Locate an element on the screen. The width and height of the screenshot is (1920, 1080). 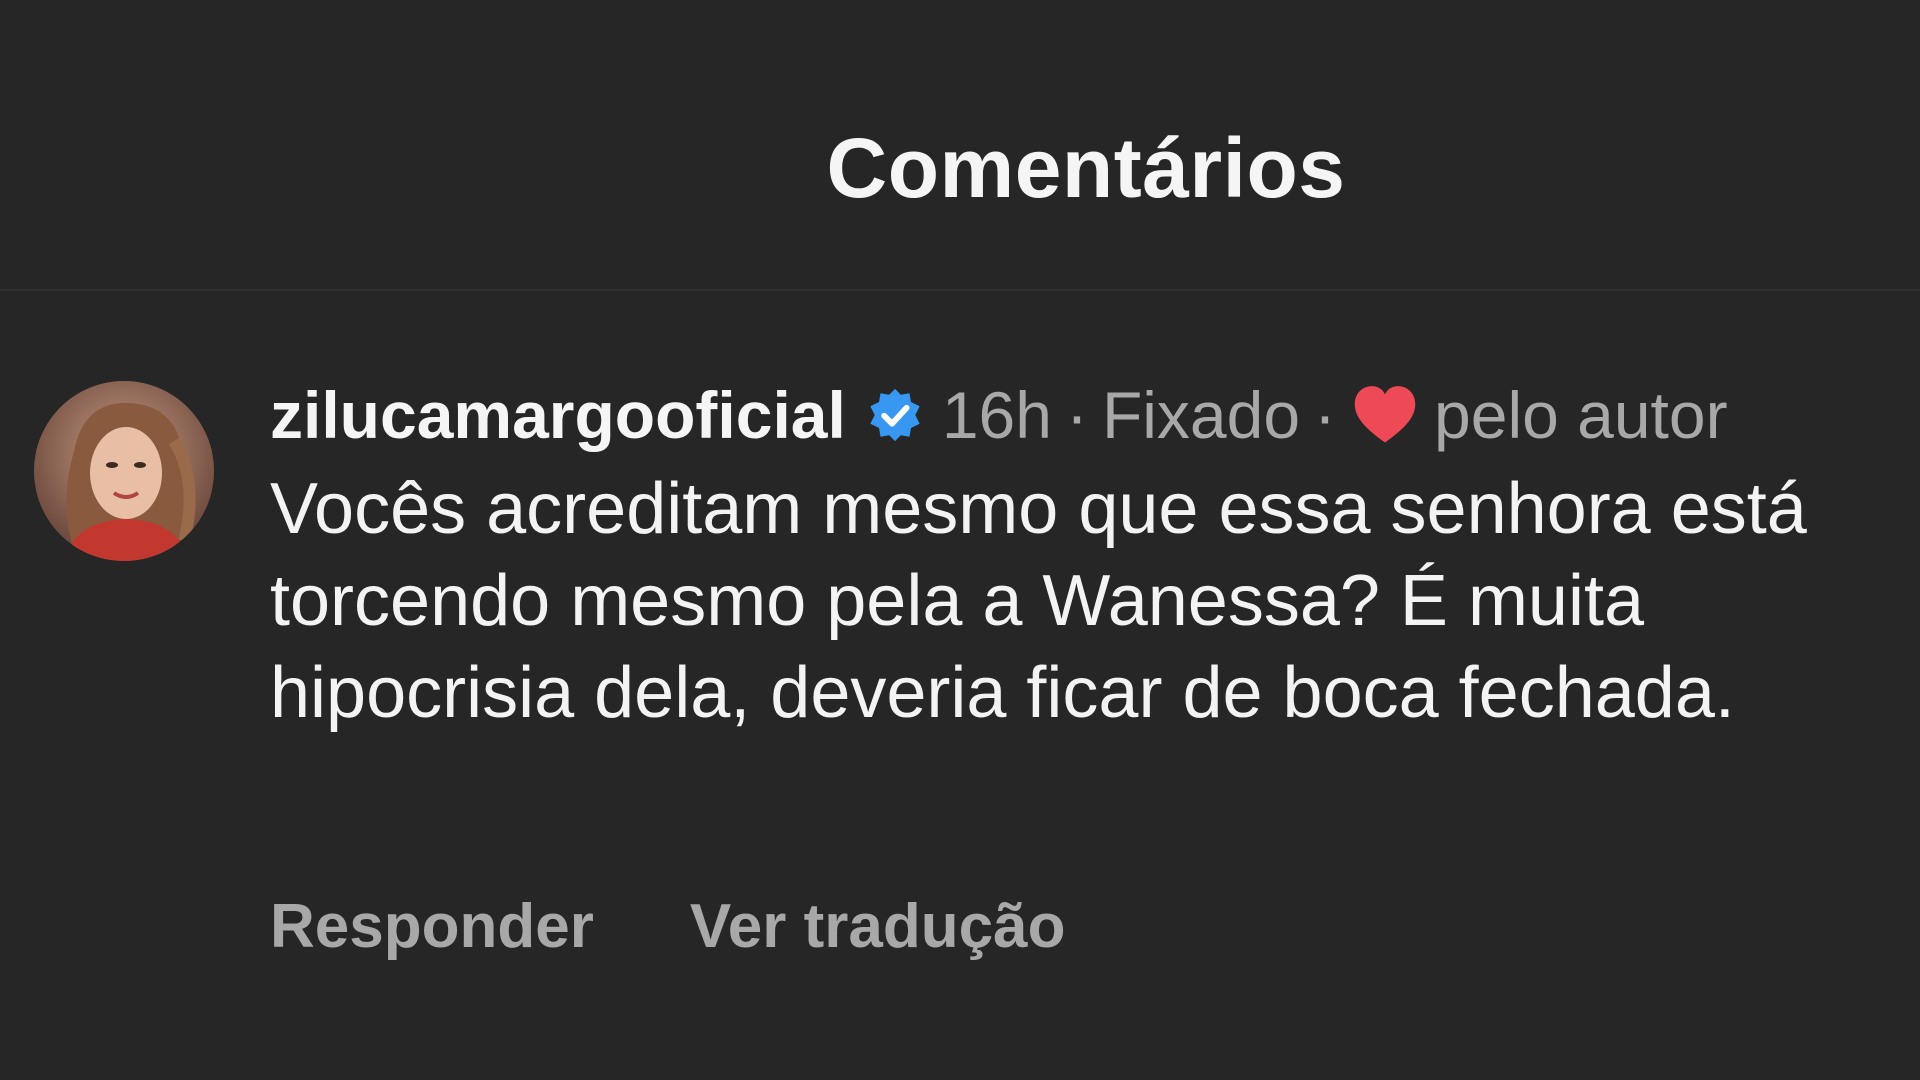
comment-time: 16h is located at coordinates (996, 415).